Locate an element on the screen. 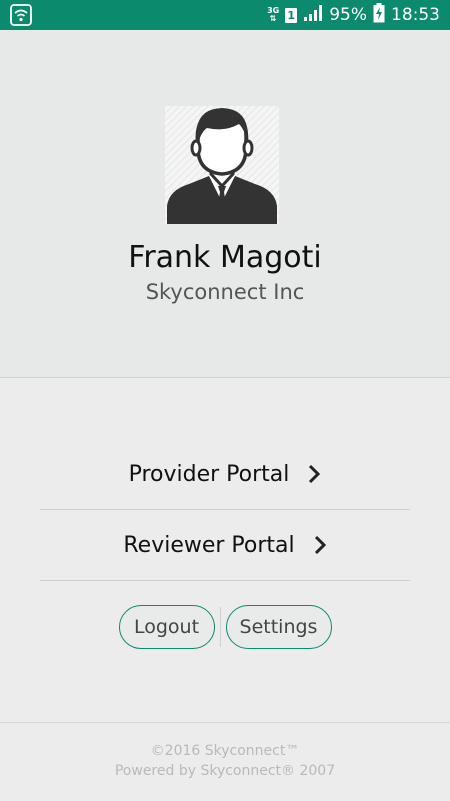  battery-charging-icon is located at coordinates (379, 15).